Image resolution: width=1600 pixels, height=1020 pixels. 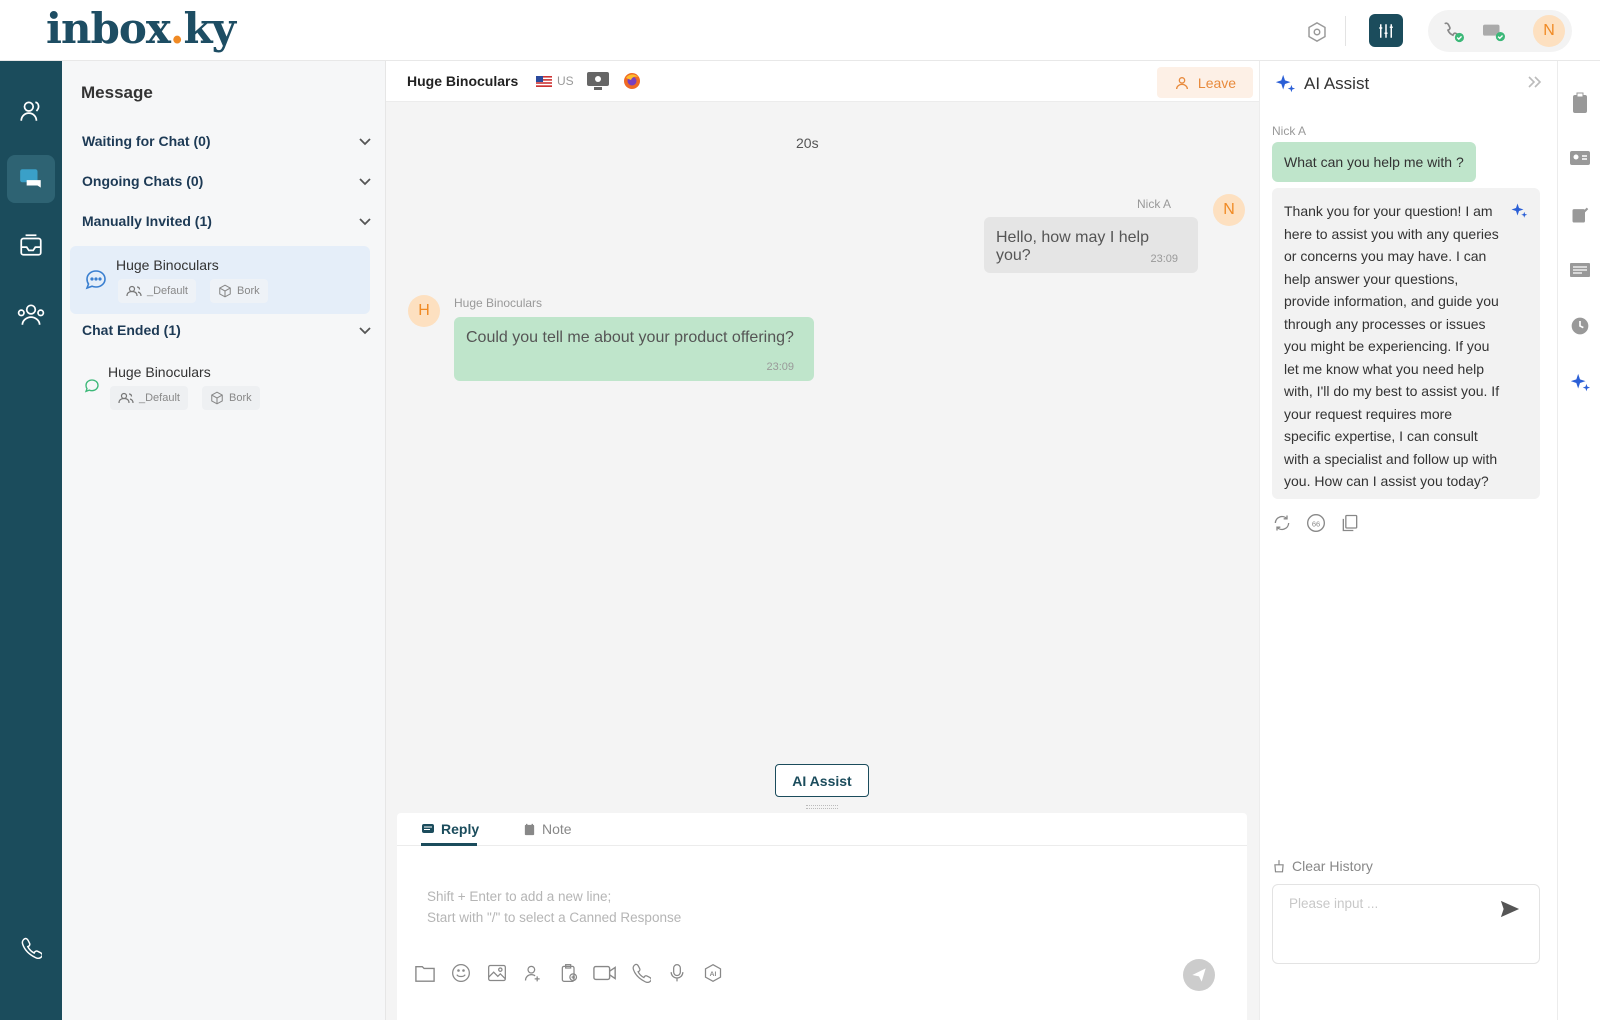 I want to click on agent-avatar: N, so click(x=1229, y=210).